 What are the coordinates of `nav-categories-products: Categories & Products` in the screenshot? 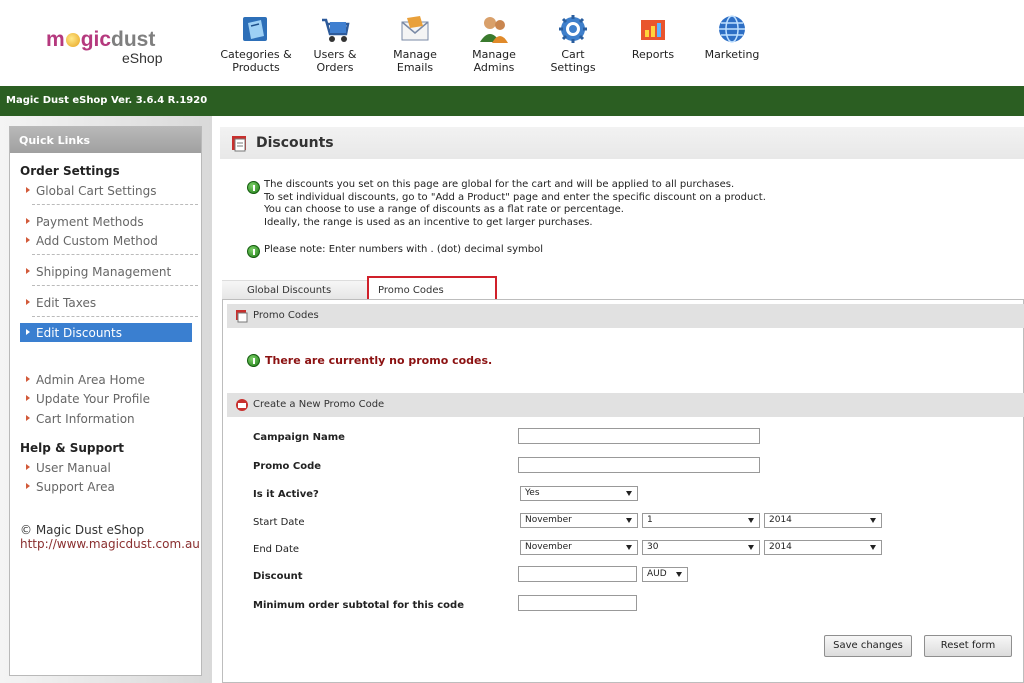 It's located at (256, 44).